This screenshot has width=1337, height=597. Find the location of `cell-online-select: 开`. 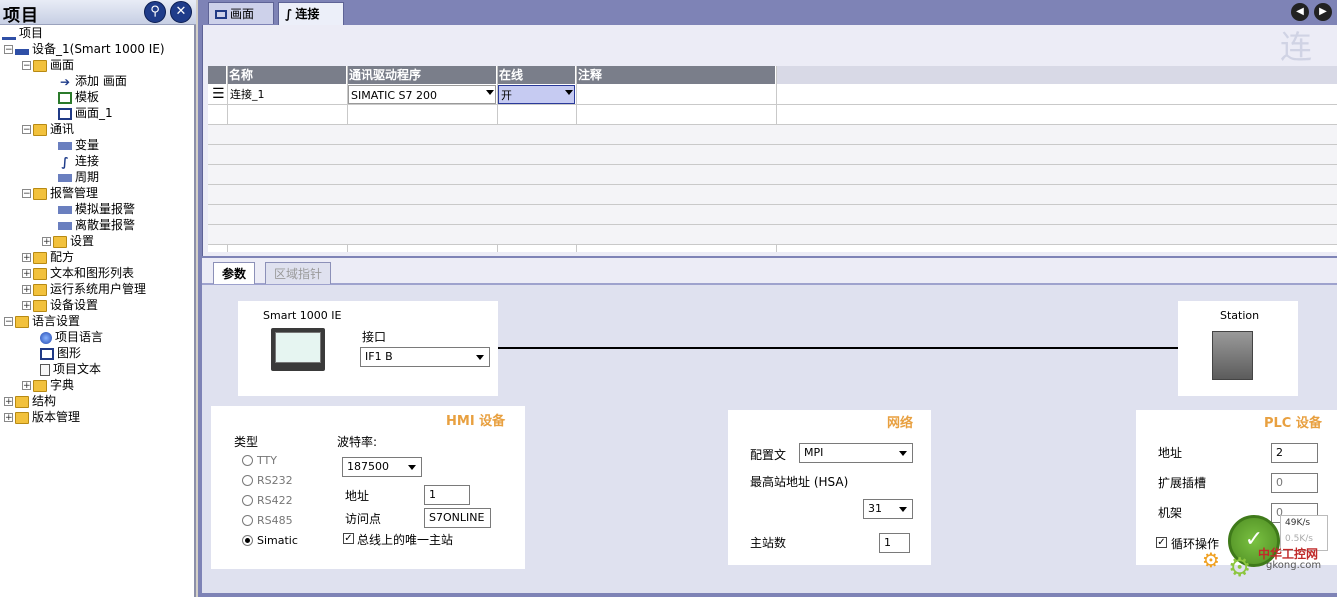

cell-online-select: 开 is located at coordinates (536, 94).